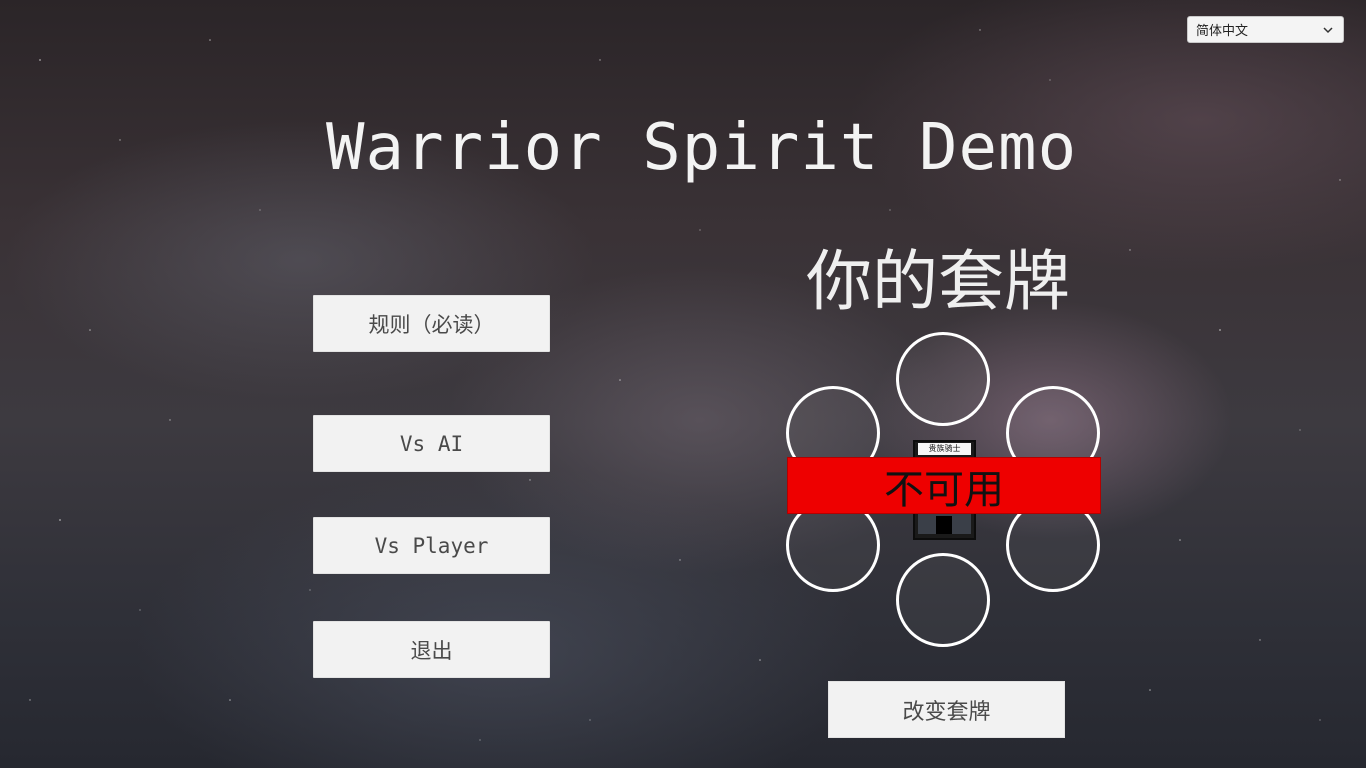 The width and height of the screenshot is (1366, 768). Describe the element at coordinates (944, 449) in the screenshot. I see `card-name: 贵族骑士` at that location.